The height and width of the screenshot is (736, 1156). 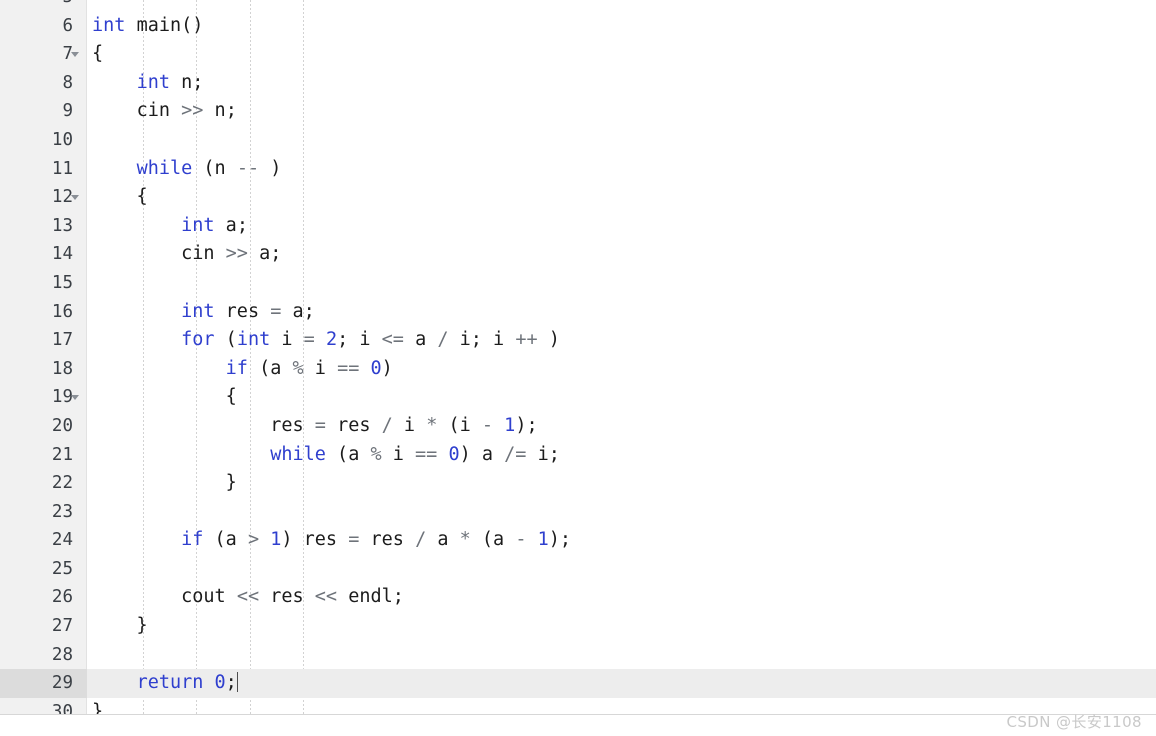 I want to click on code-token-id: main, so click(x=159, y=25).